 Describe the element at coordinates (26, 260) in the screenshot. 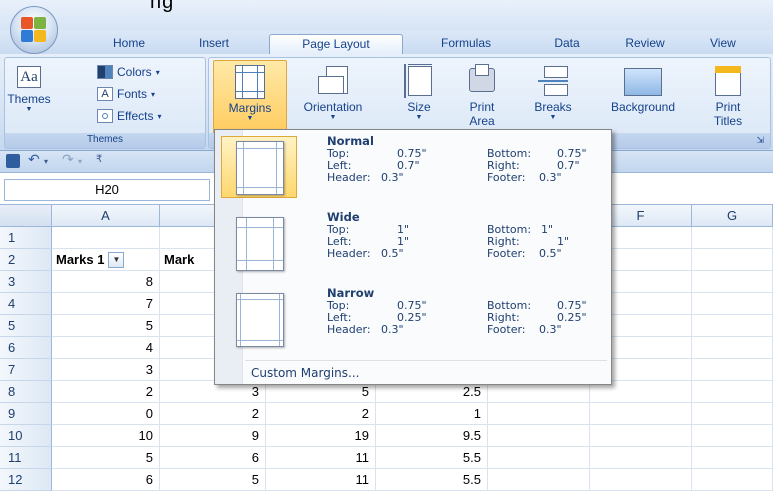

I see `row-header: 2` at that location.